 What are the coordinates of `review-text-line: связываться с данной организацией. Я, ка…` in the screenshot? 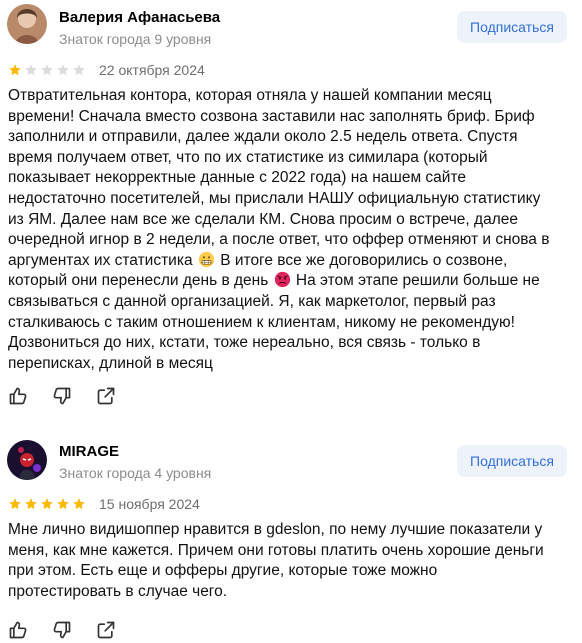 It's located at (252, 301).